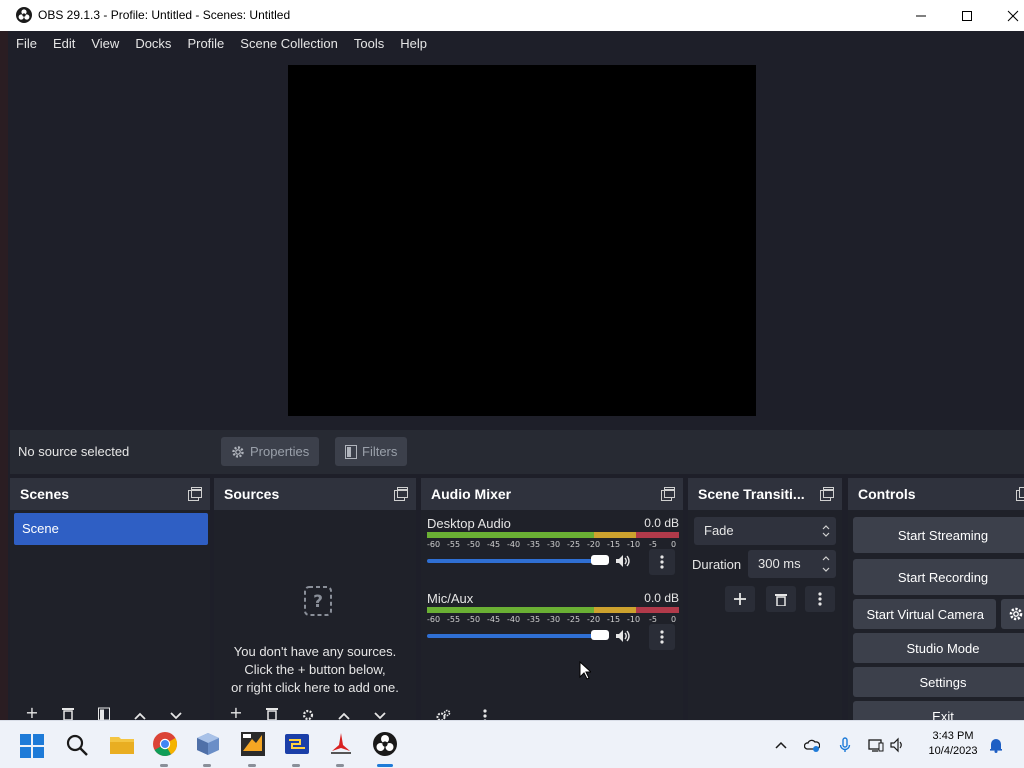 Image resolution: width=1024 pixels, height=768 pixels. I want to click on menu-profile: Profile, so click(205, 43).